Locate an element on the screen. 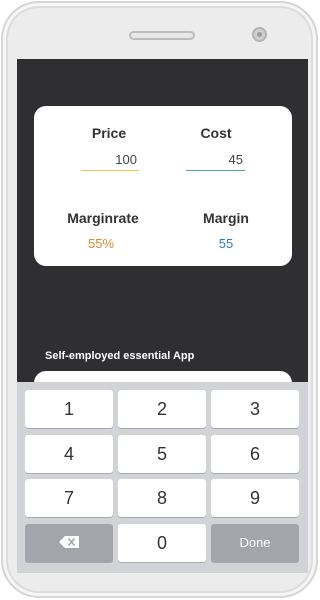 The height and width of the screenshot is (600, 320). cost-label: Cost is located at coordinates (216, 133).